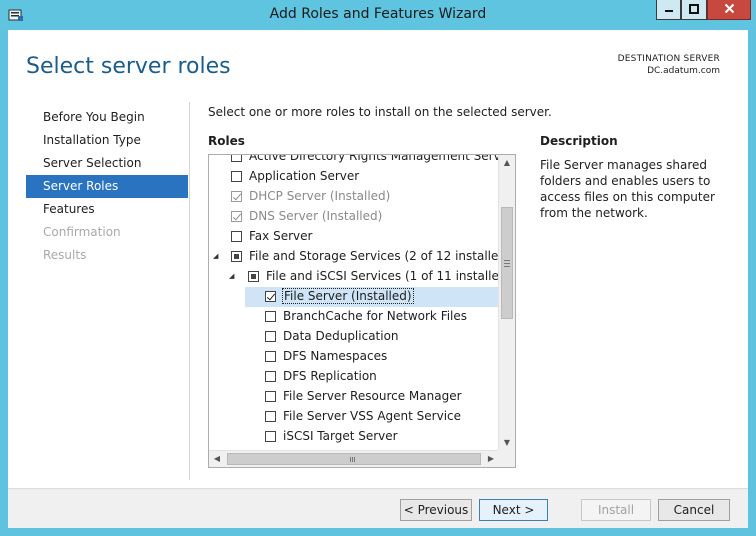  I want to click on role-row-vss-agent: File Server VSS Agent Service, so click(354, 417).